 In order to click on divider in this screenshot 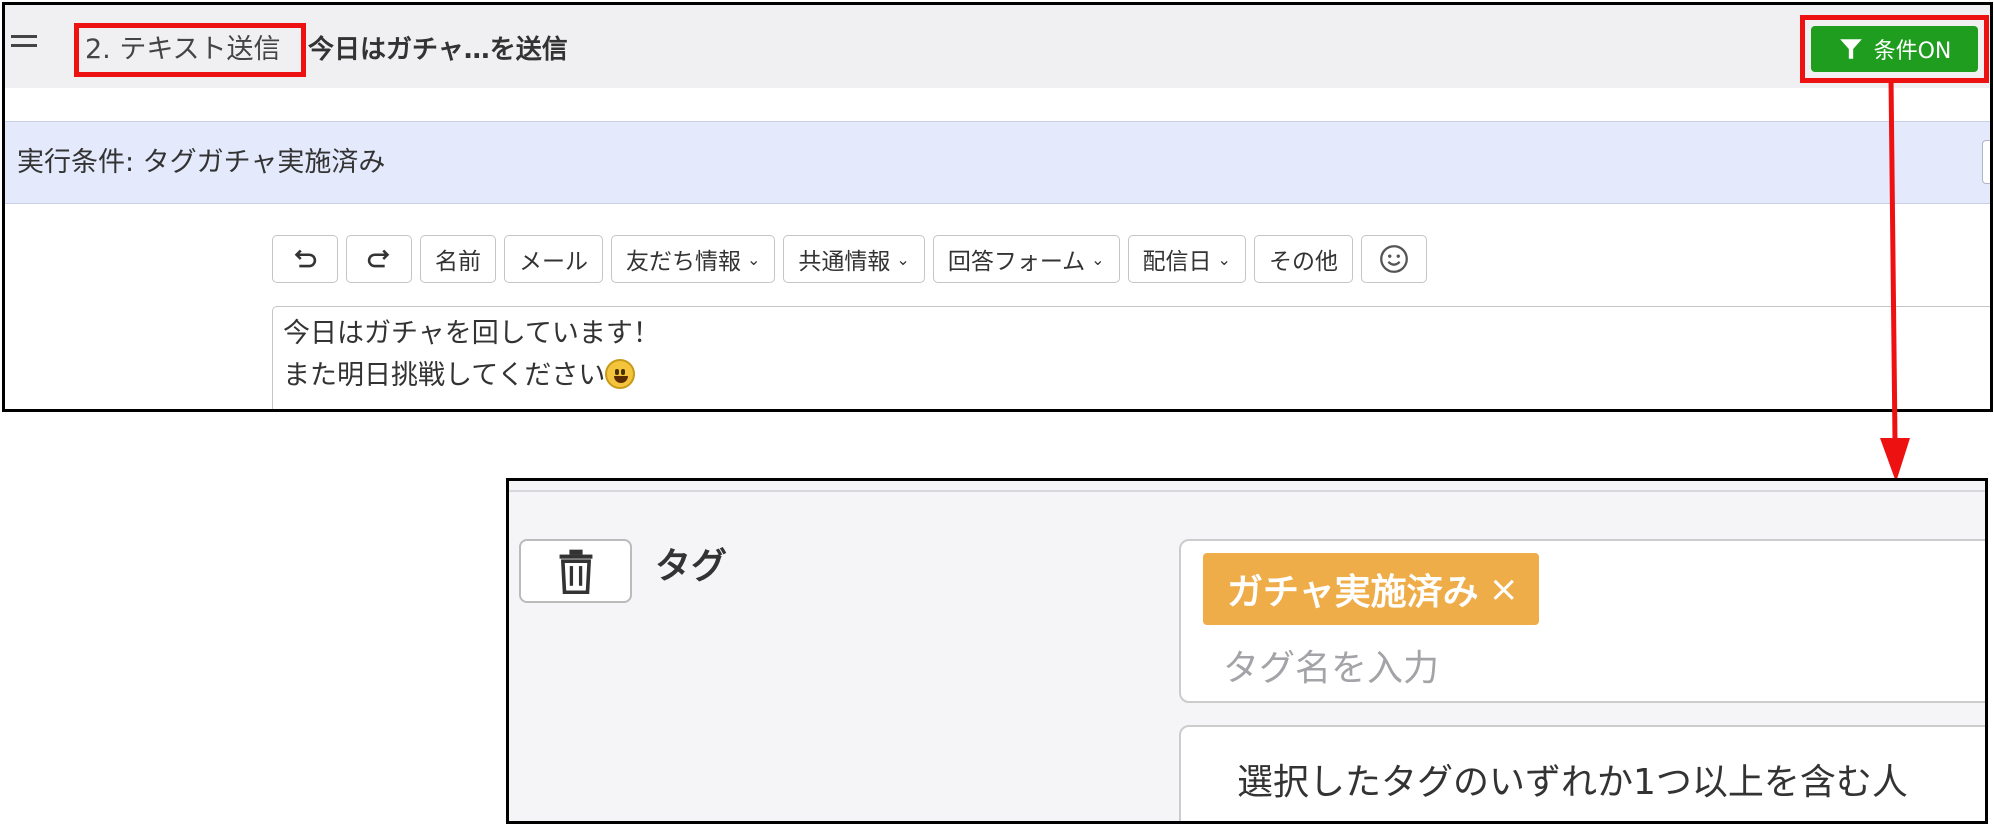, I will do `click(1247, 491)`.